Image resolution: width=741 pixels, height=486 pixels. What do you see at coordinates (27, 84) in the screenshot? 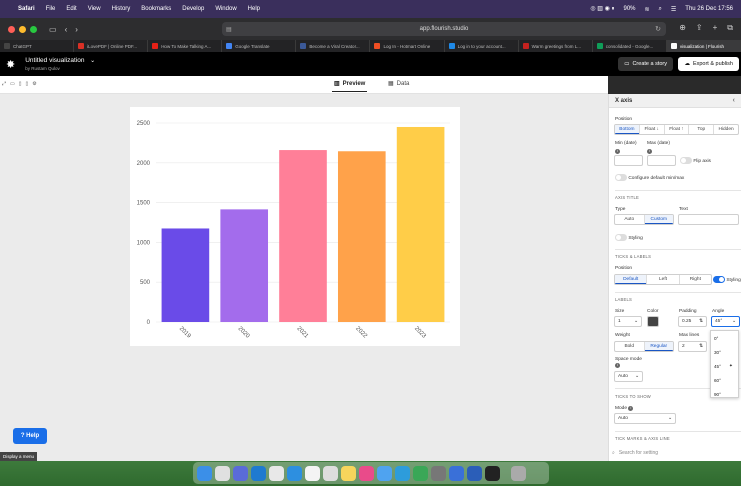
I see `mobile-icon: ▯` at bounding box center [27, 84].